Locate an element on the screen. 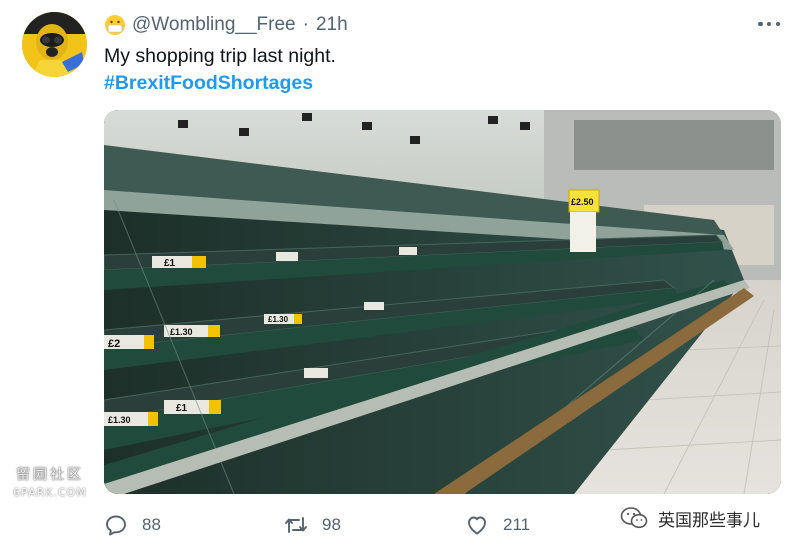 The width and height of the screenshot is (800, 552). timestamp: 21h is located at coordinates (332, 25).